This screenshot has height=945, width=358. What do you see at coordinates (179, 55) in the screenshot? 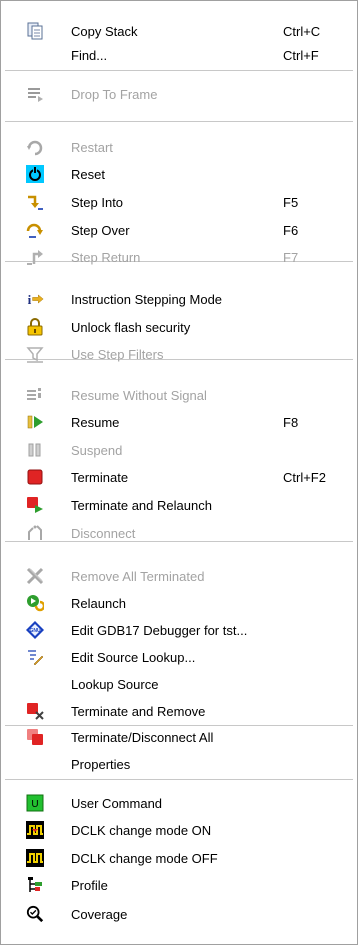
I see `menu-item-find: Find... Ctrl+F` at bounding box center [179, 55].